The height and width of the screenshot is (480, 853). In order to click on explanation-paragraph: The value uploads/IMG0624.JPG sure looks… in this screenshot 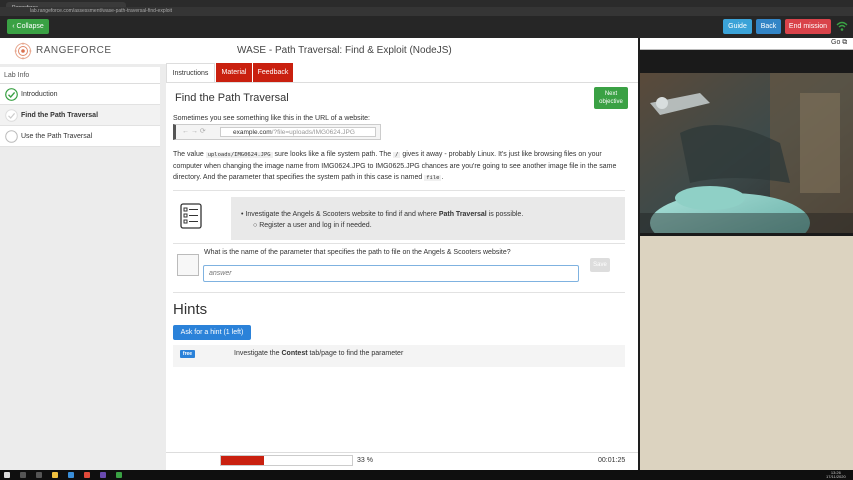, I will do `click(399, 166)`.